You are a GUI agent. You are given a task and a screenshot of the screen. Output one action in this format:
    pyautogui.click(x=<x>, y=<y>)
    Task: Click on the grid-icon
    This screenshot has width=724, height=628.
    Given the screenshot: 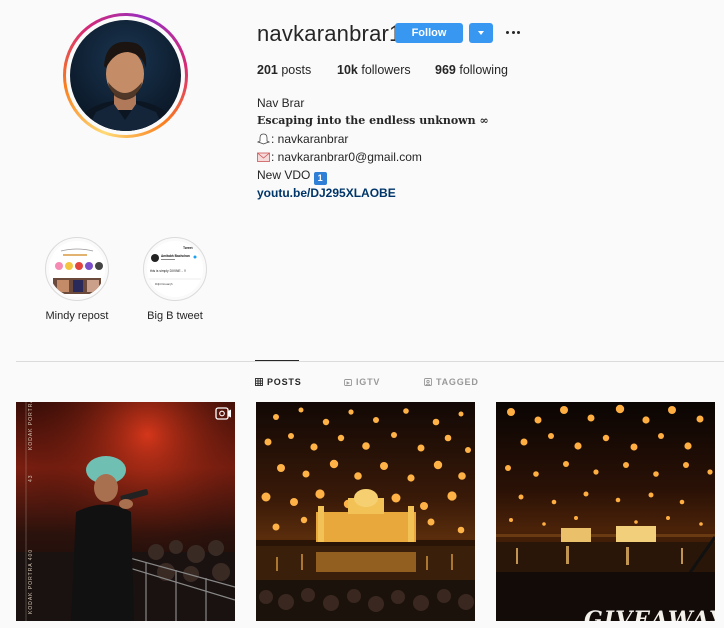 What is the action you would take?
    pyautogui.click(x=259, y=382)
    